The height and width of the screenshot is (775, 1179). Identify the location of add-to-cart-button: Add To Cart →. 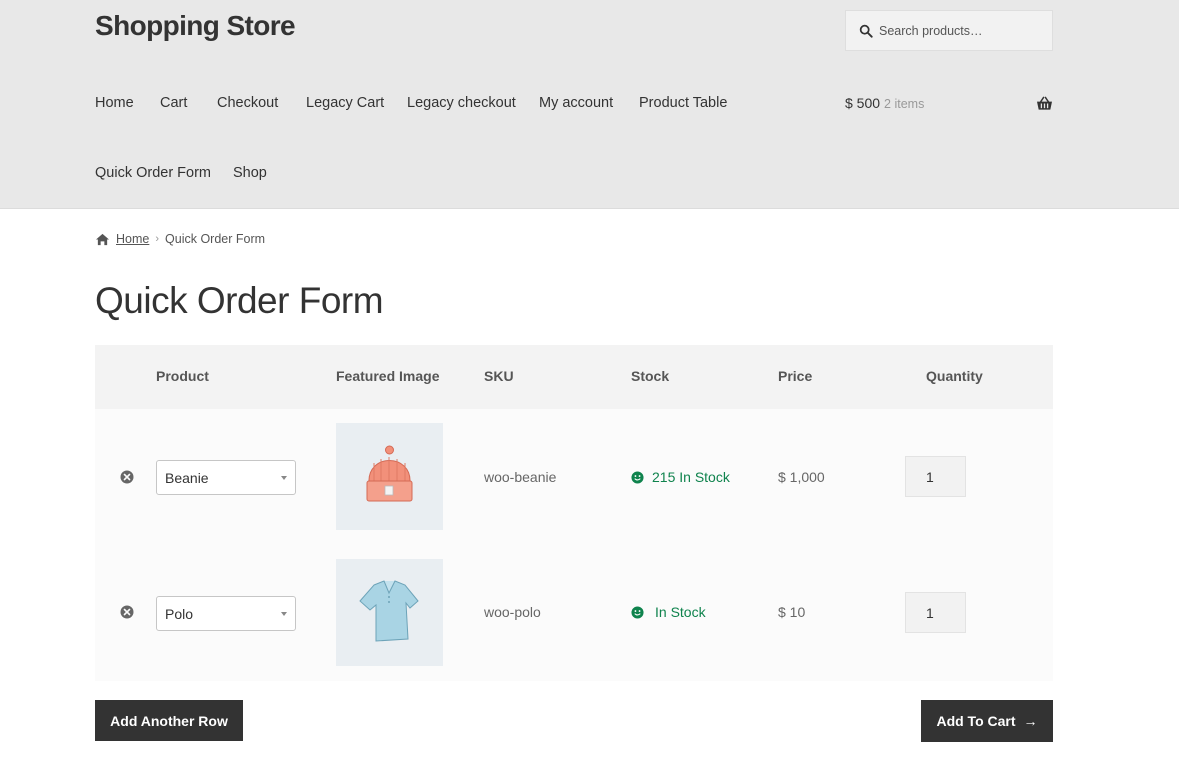
(987, 721).